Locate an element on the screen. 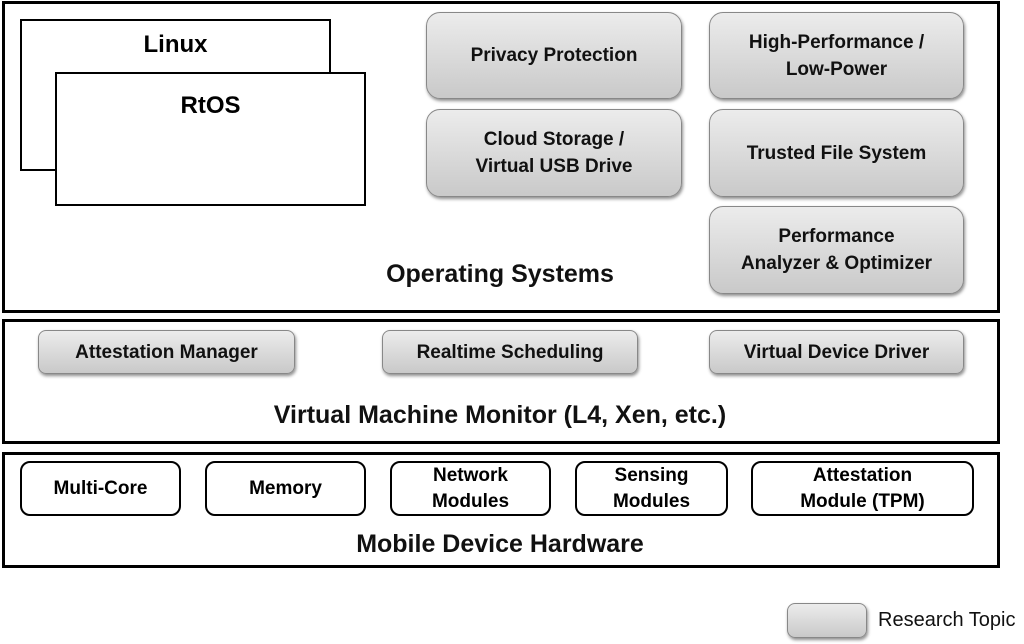  legend-label: Research Topic is located at coordinates (947, 620).